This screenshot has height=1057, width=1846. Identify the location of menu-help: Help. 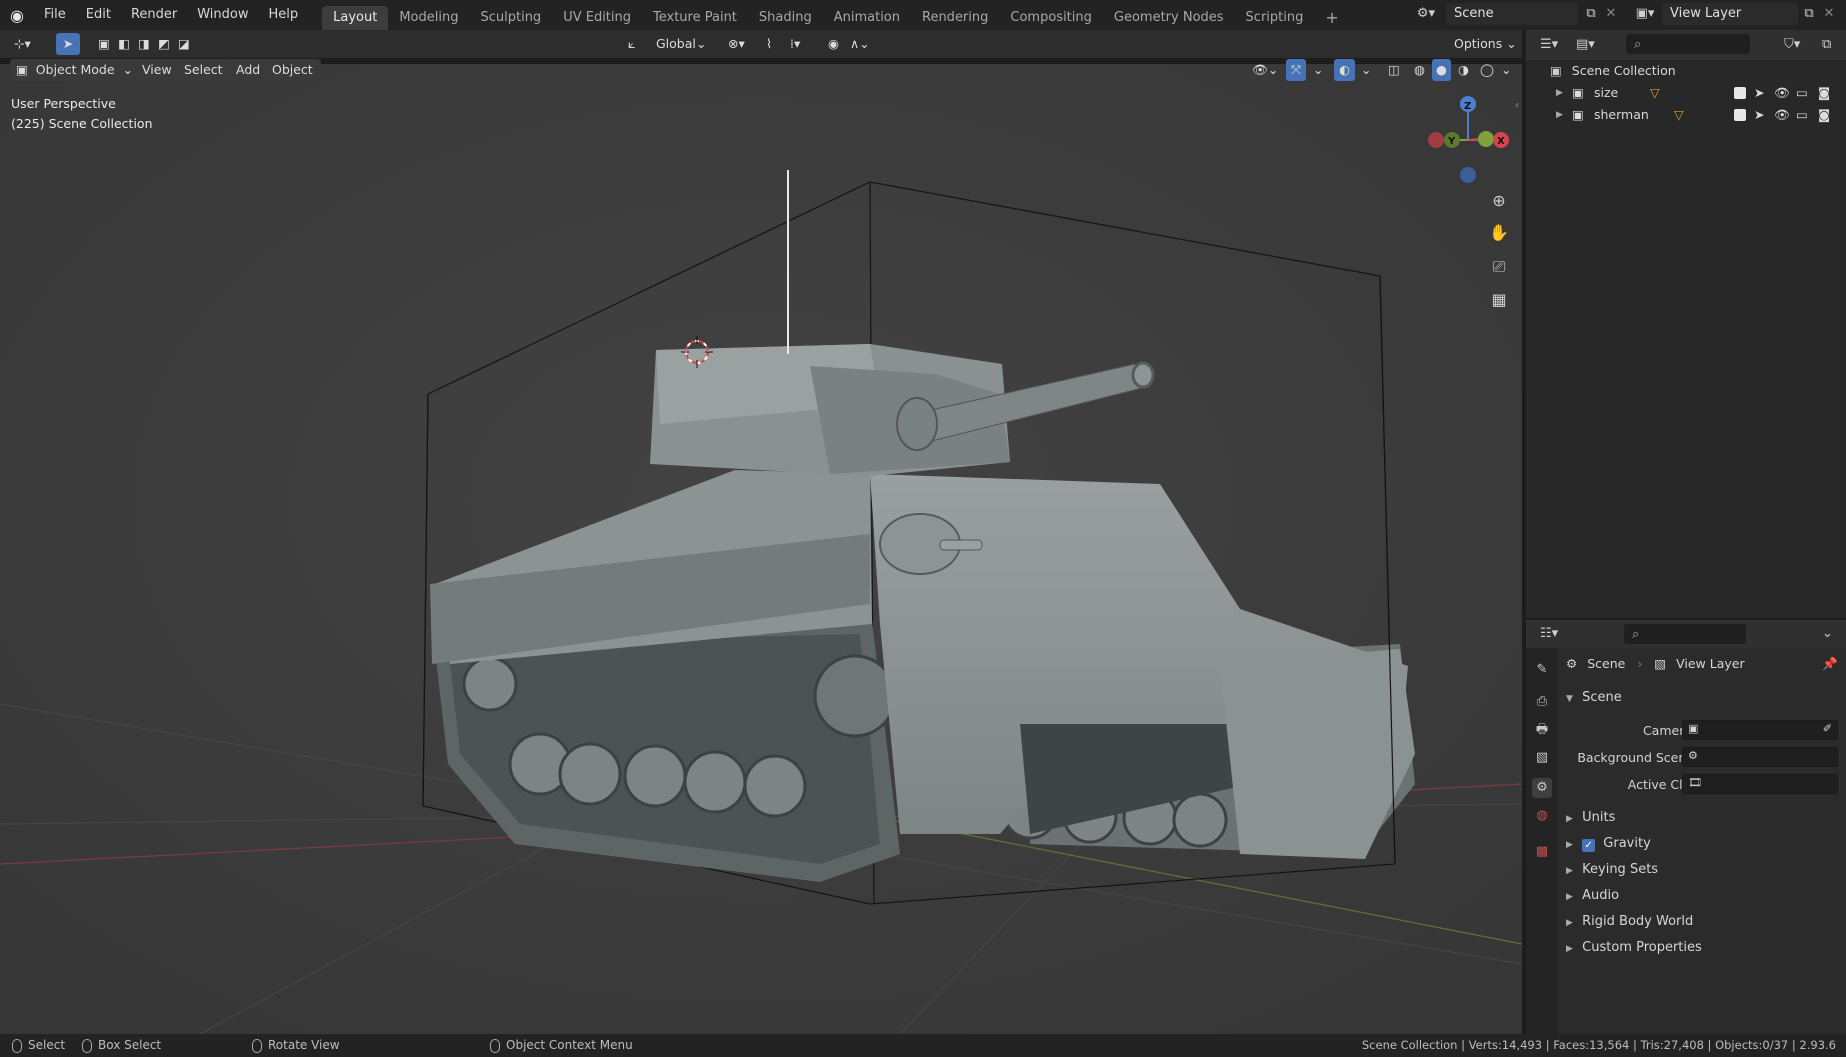
(284, 15).